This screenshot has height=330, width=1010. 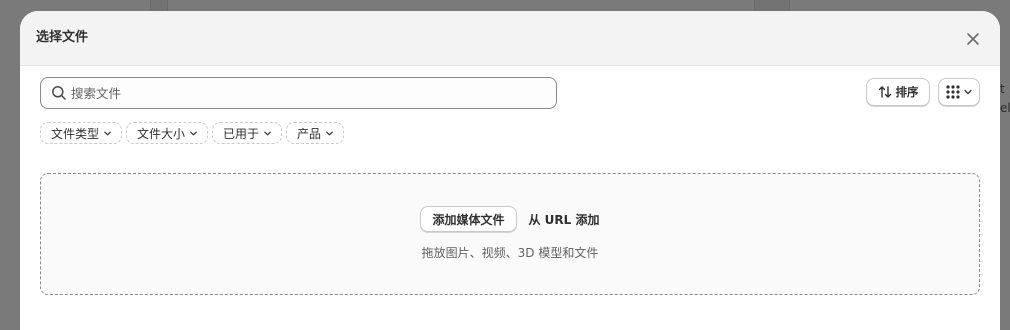 What do you see at coordinates (1005, 108) in the screenshot?
I see `background-text: el` at bounding box center [1005, 108].